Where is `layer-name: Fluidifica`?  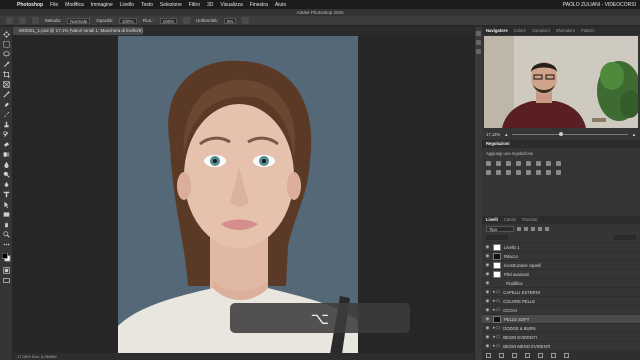
layer-name: Fluidifica is located at coordinates (514, 283).